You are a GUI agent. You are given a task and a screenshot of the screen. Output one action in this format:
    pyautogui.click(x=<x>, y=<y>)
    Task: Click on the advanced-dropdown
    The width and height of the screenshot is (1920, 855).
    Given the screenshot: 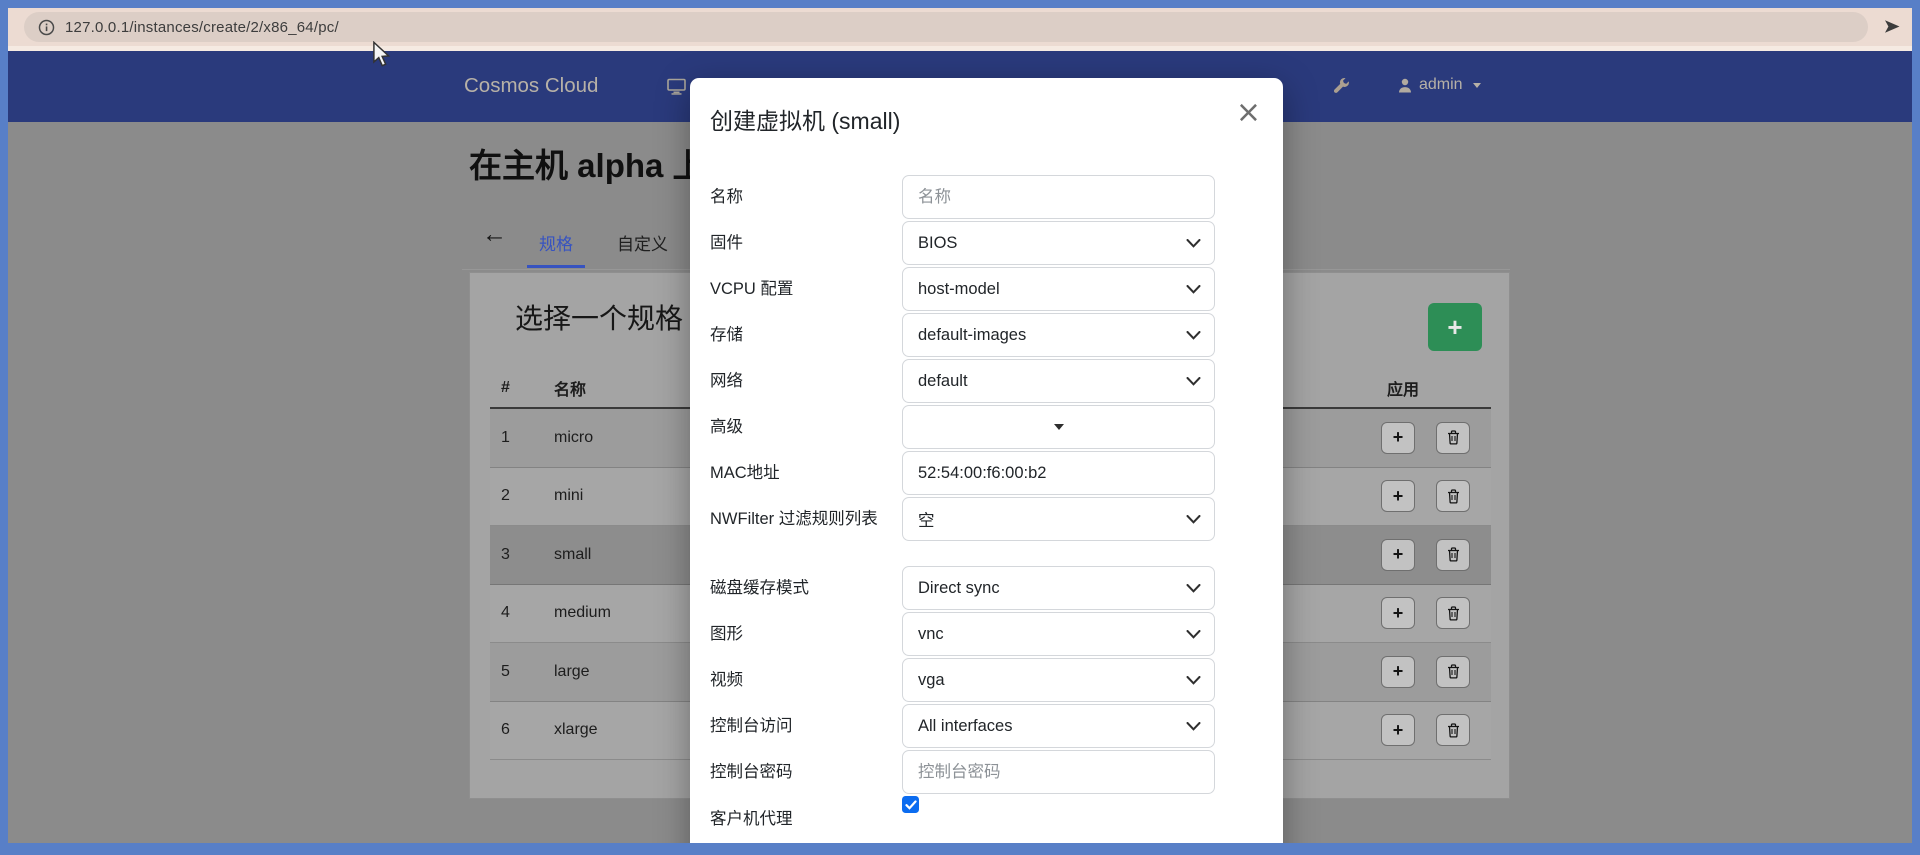 What is the action you would take?
    pyautogui.click(x=1058, y=427)
    